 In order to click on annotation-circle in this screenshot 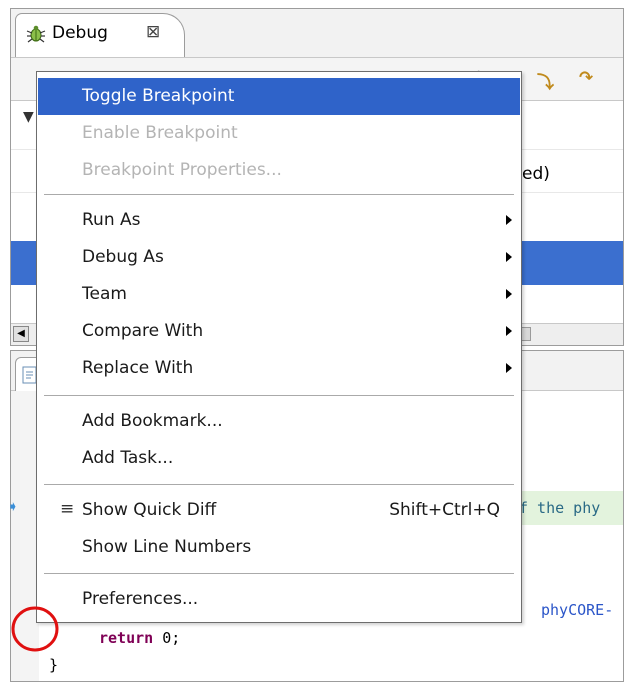, I will do `click(35, 629)`.